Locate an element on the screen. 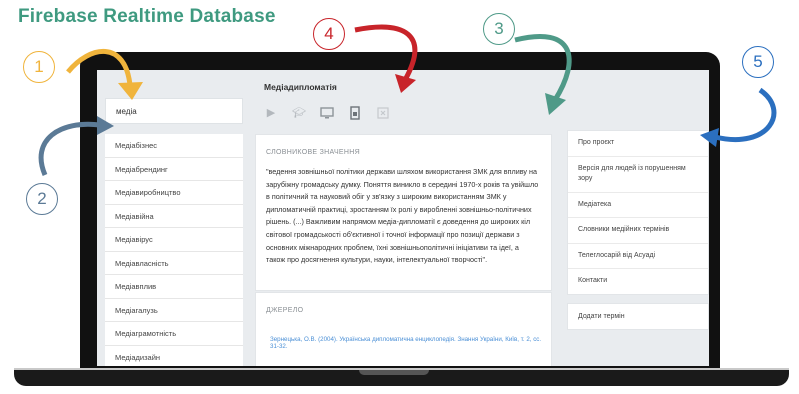 The height and width of the screenshot is (394, 799). callout-4: 4 is located at coordinates (329, 34).